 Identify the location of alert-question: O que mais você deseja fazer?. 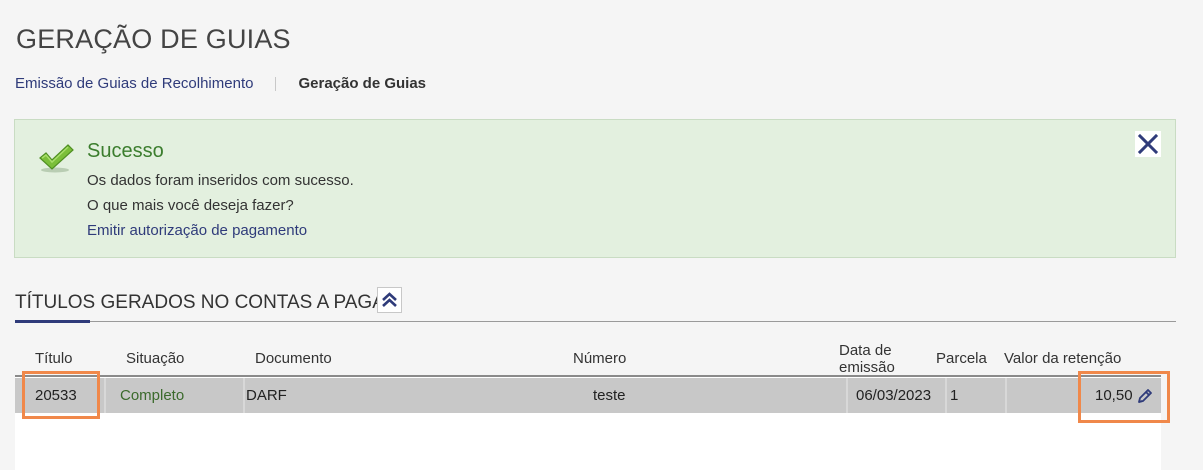
(190, 205).